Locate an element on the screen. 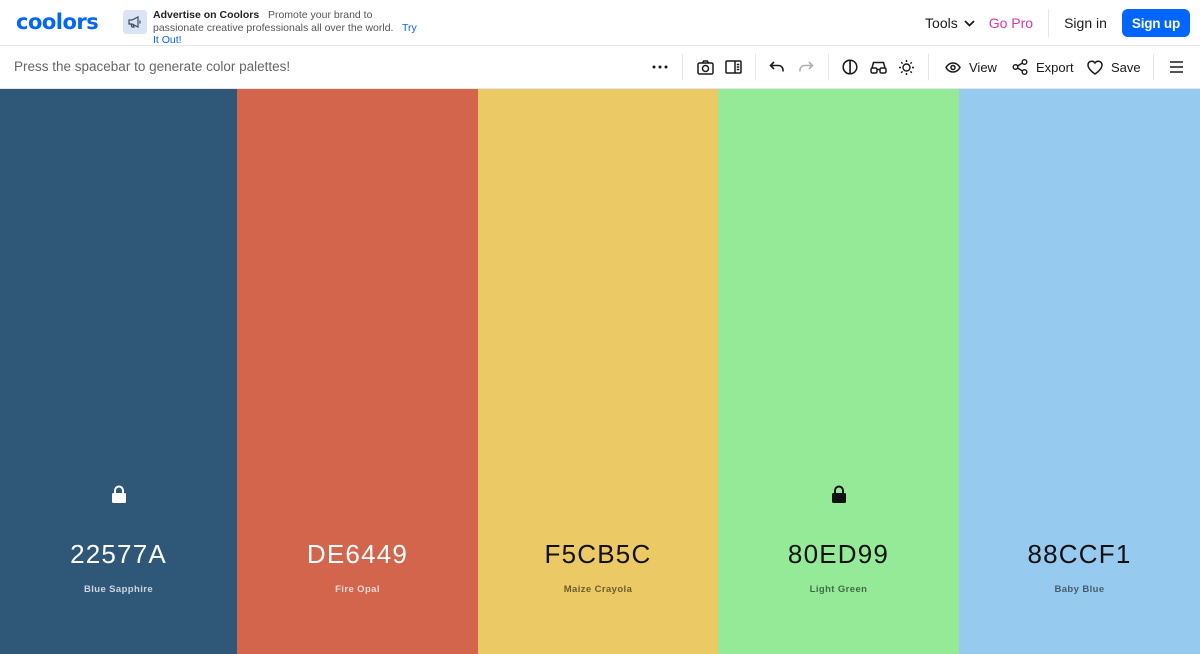 The height and width of the screenshot is (654, 1200). nav-divider is located at coordinates (1049, 23).